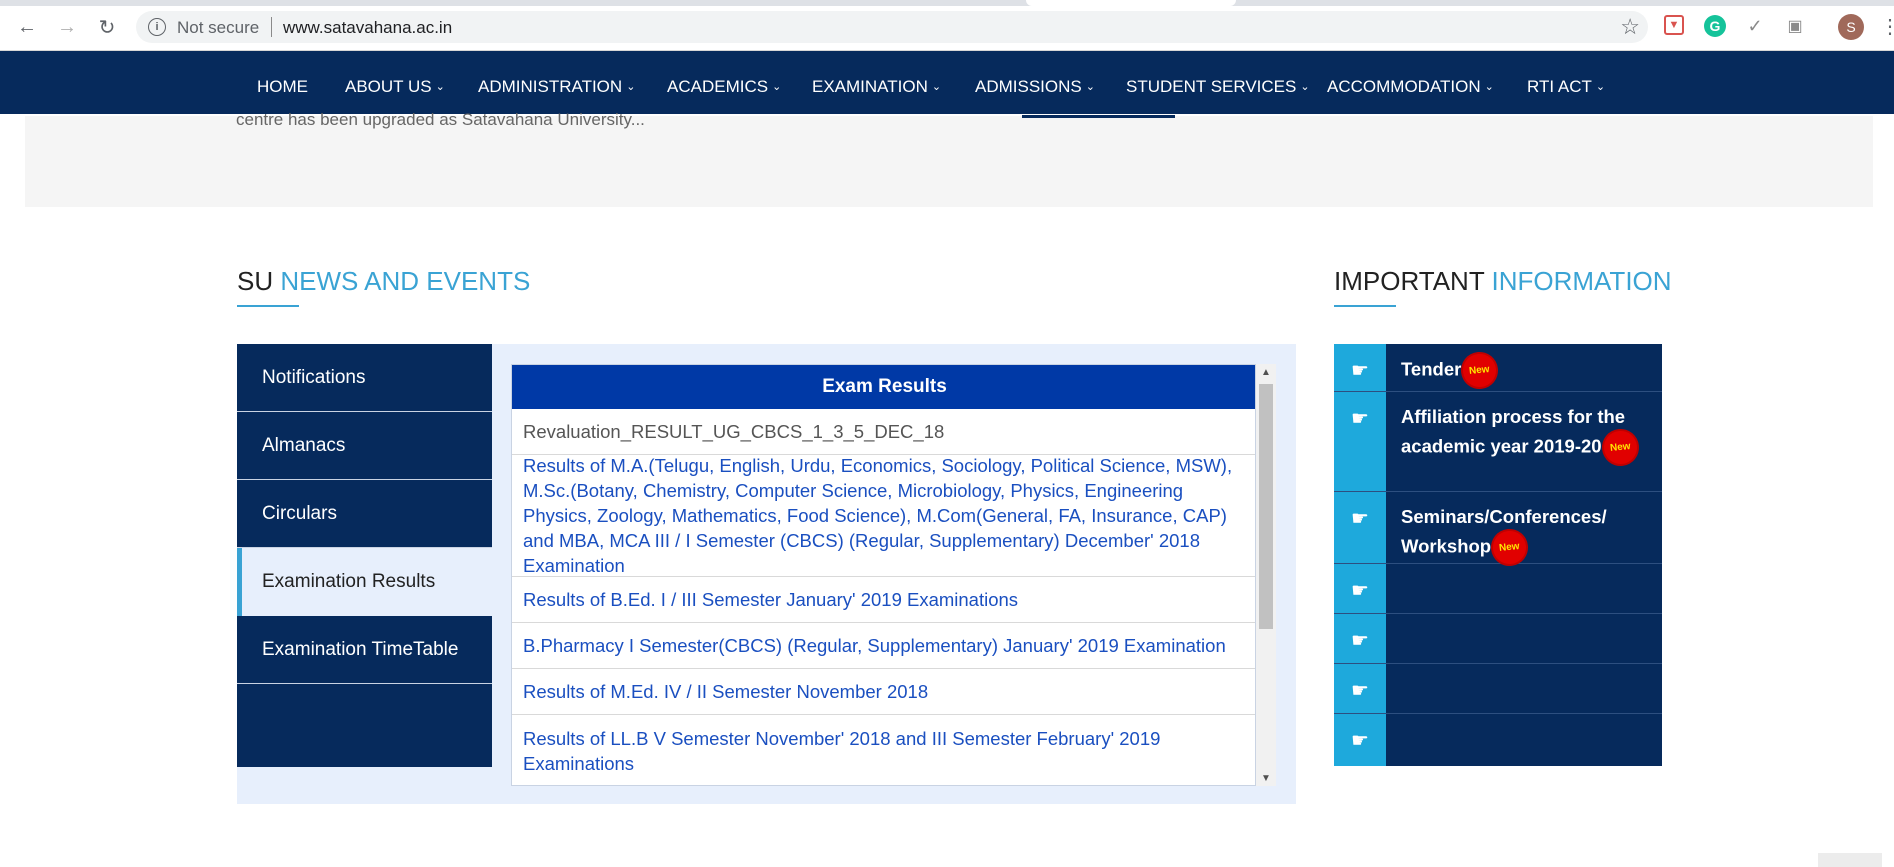  Describe the element at coordinates (27, 27) in the screenshot. I see `back-arrow-icon: ←` at that location.